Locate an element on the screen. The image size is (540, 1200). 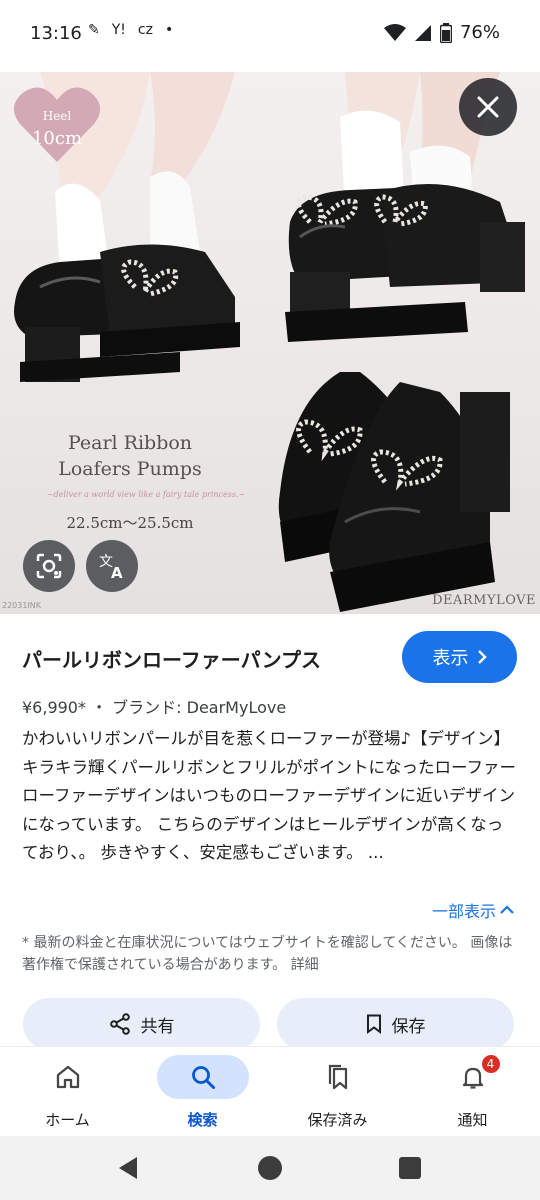
search-icon is located at coordinates (203, 1077).